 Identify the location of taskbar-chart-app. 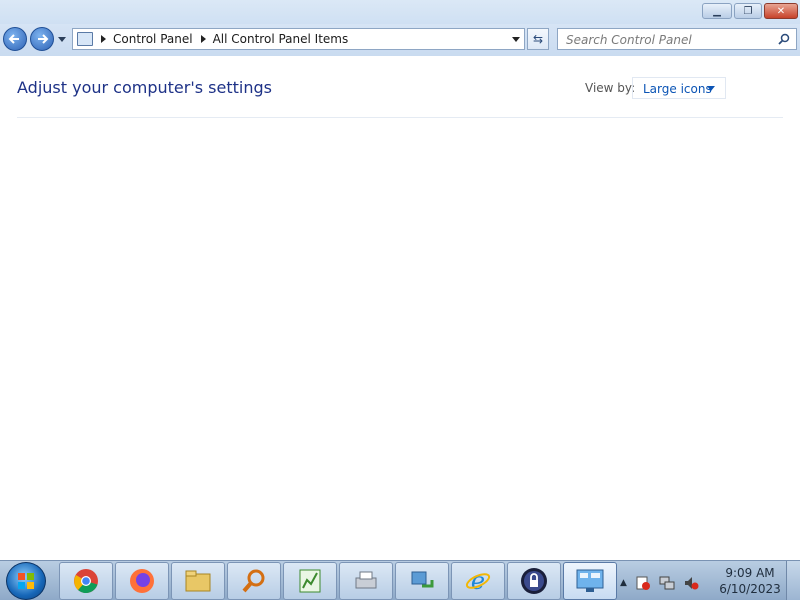
(310, 581).